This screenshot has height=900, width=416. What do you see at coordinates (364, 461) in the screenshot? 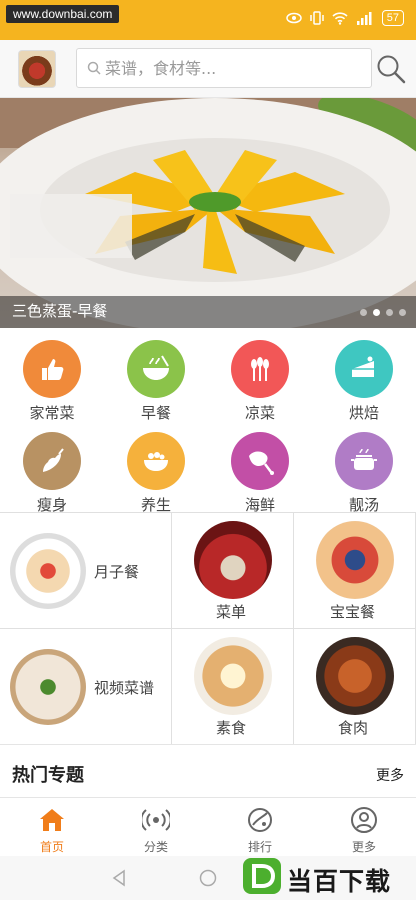
I see `soup-pot-icon` at bounding box center [364, 461].